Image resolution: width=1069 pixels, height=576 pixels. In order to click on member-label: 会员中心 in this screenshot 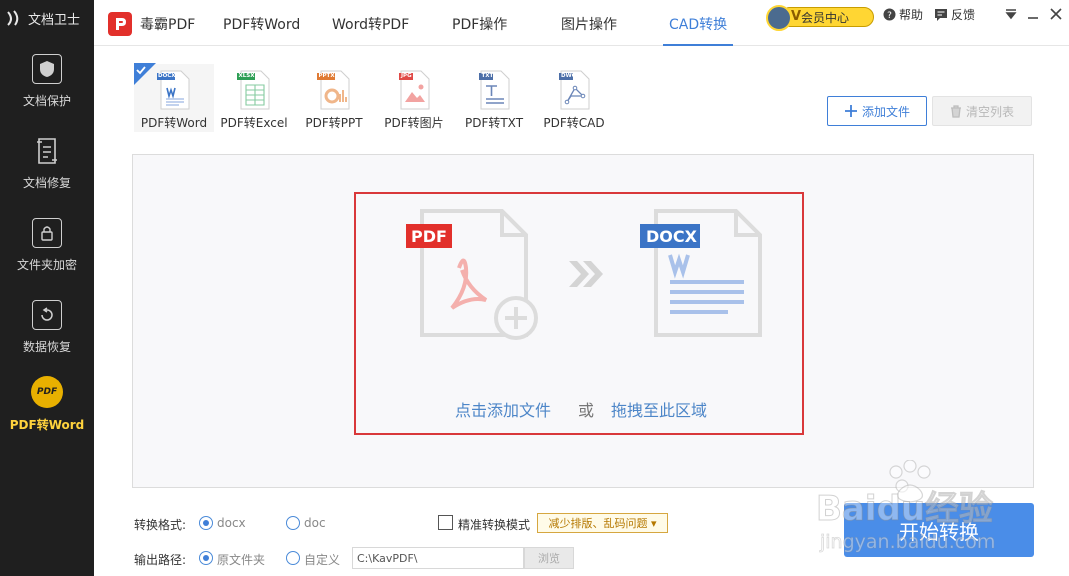, I will do `click(825, 17)`.